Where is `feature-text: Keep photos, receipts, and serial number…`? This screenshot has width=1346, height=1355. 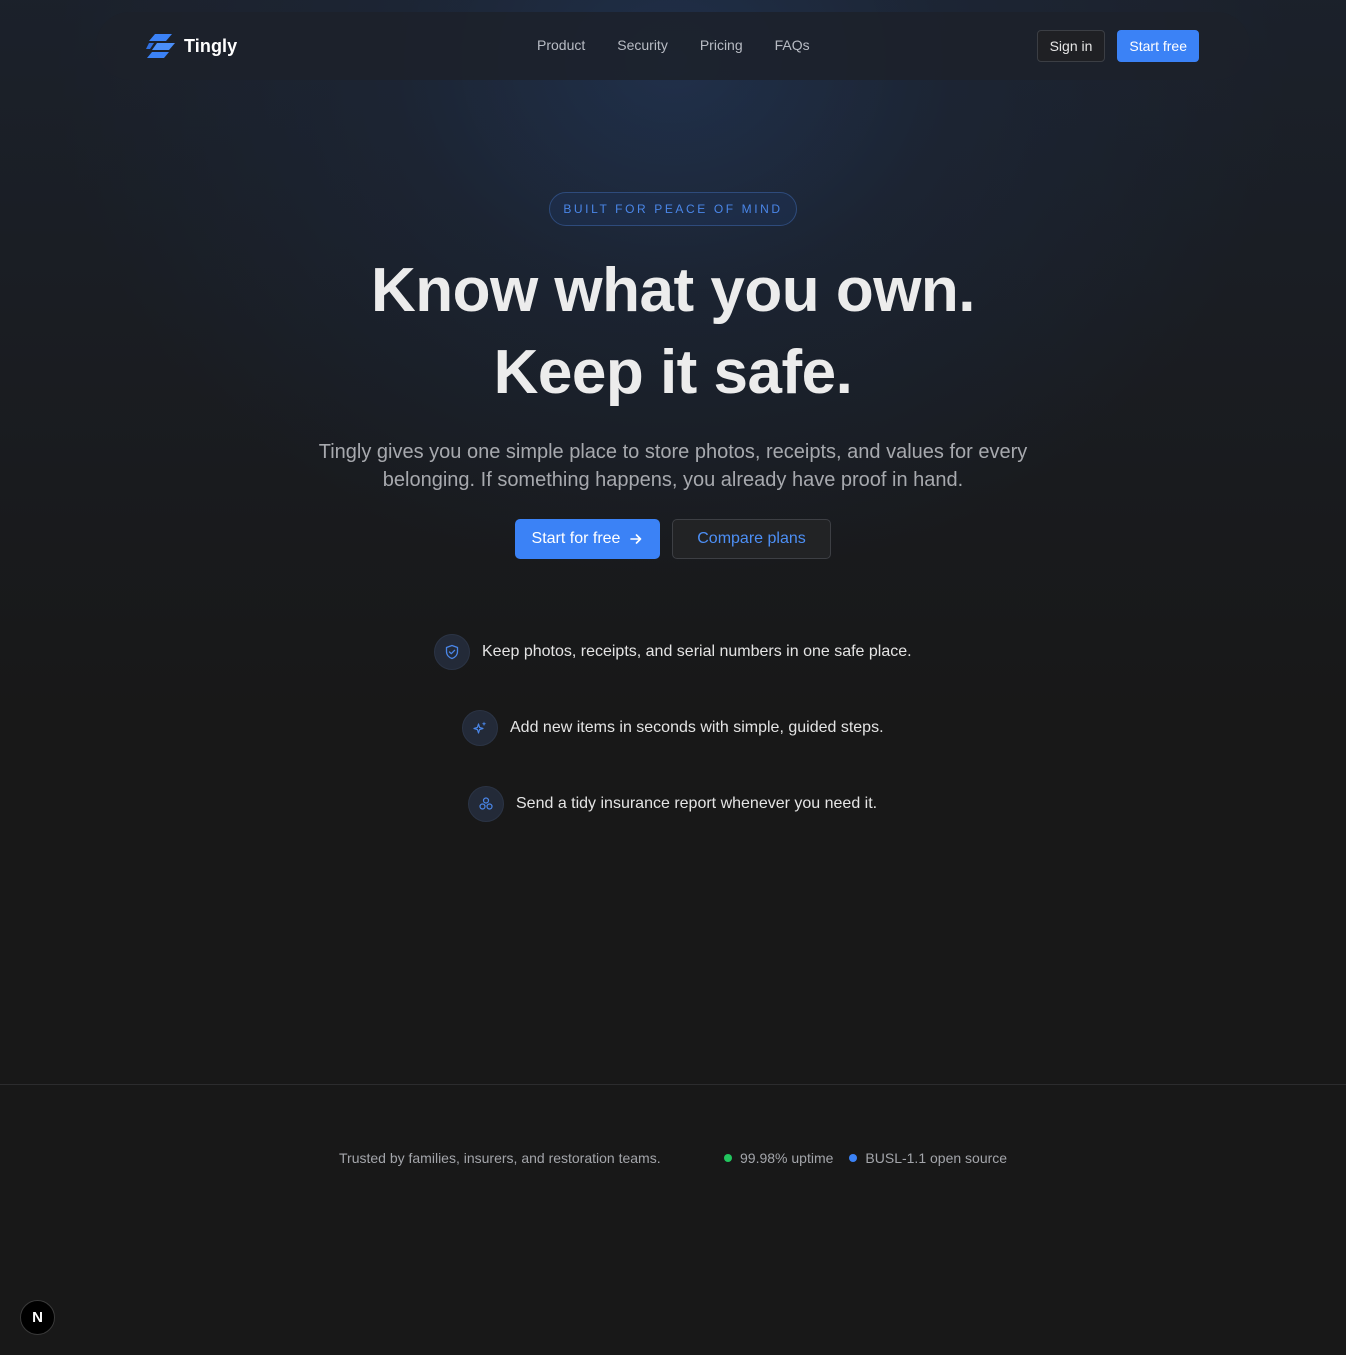
feature-text: Keep photos, receipts, and serial number… is located at coordinates (697, 651).